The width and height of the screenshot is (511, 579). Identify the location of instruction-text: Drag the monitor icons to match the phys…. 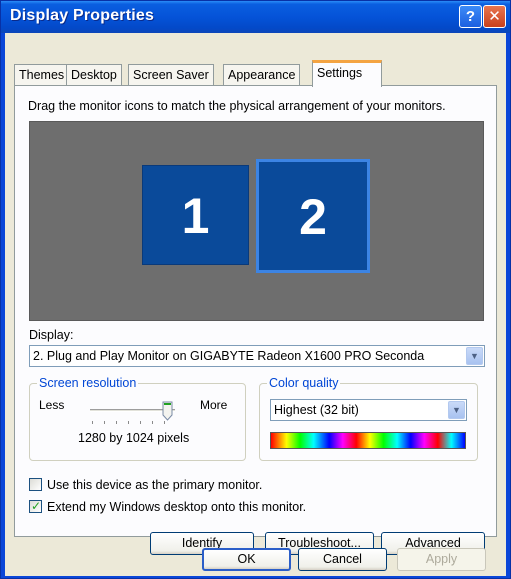
(237, 106).